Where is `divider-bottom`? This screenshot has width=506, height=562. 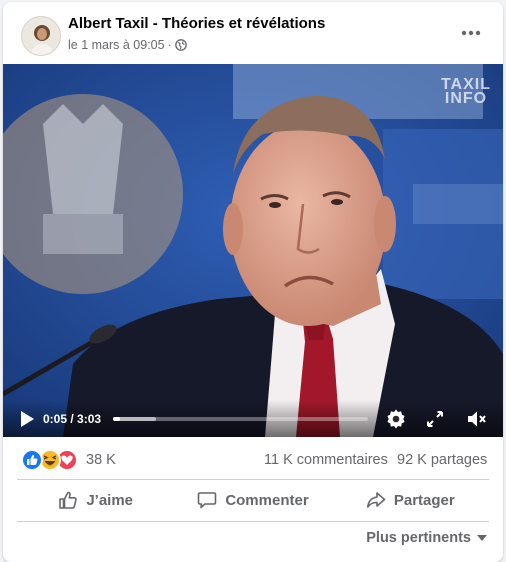
divider-bottom is located at coordinates (253, 521).